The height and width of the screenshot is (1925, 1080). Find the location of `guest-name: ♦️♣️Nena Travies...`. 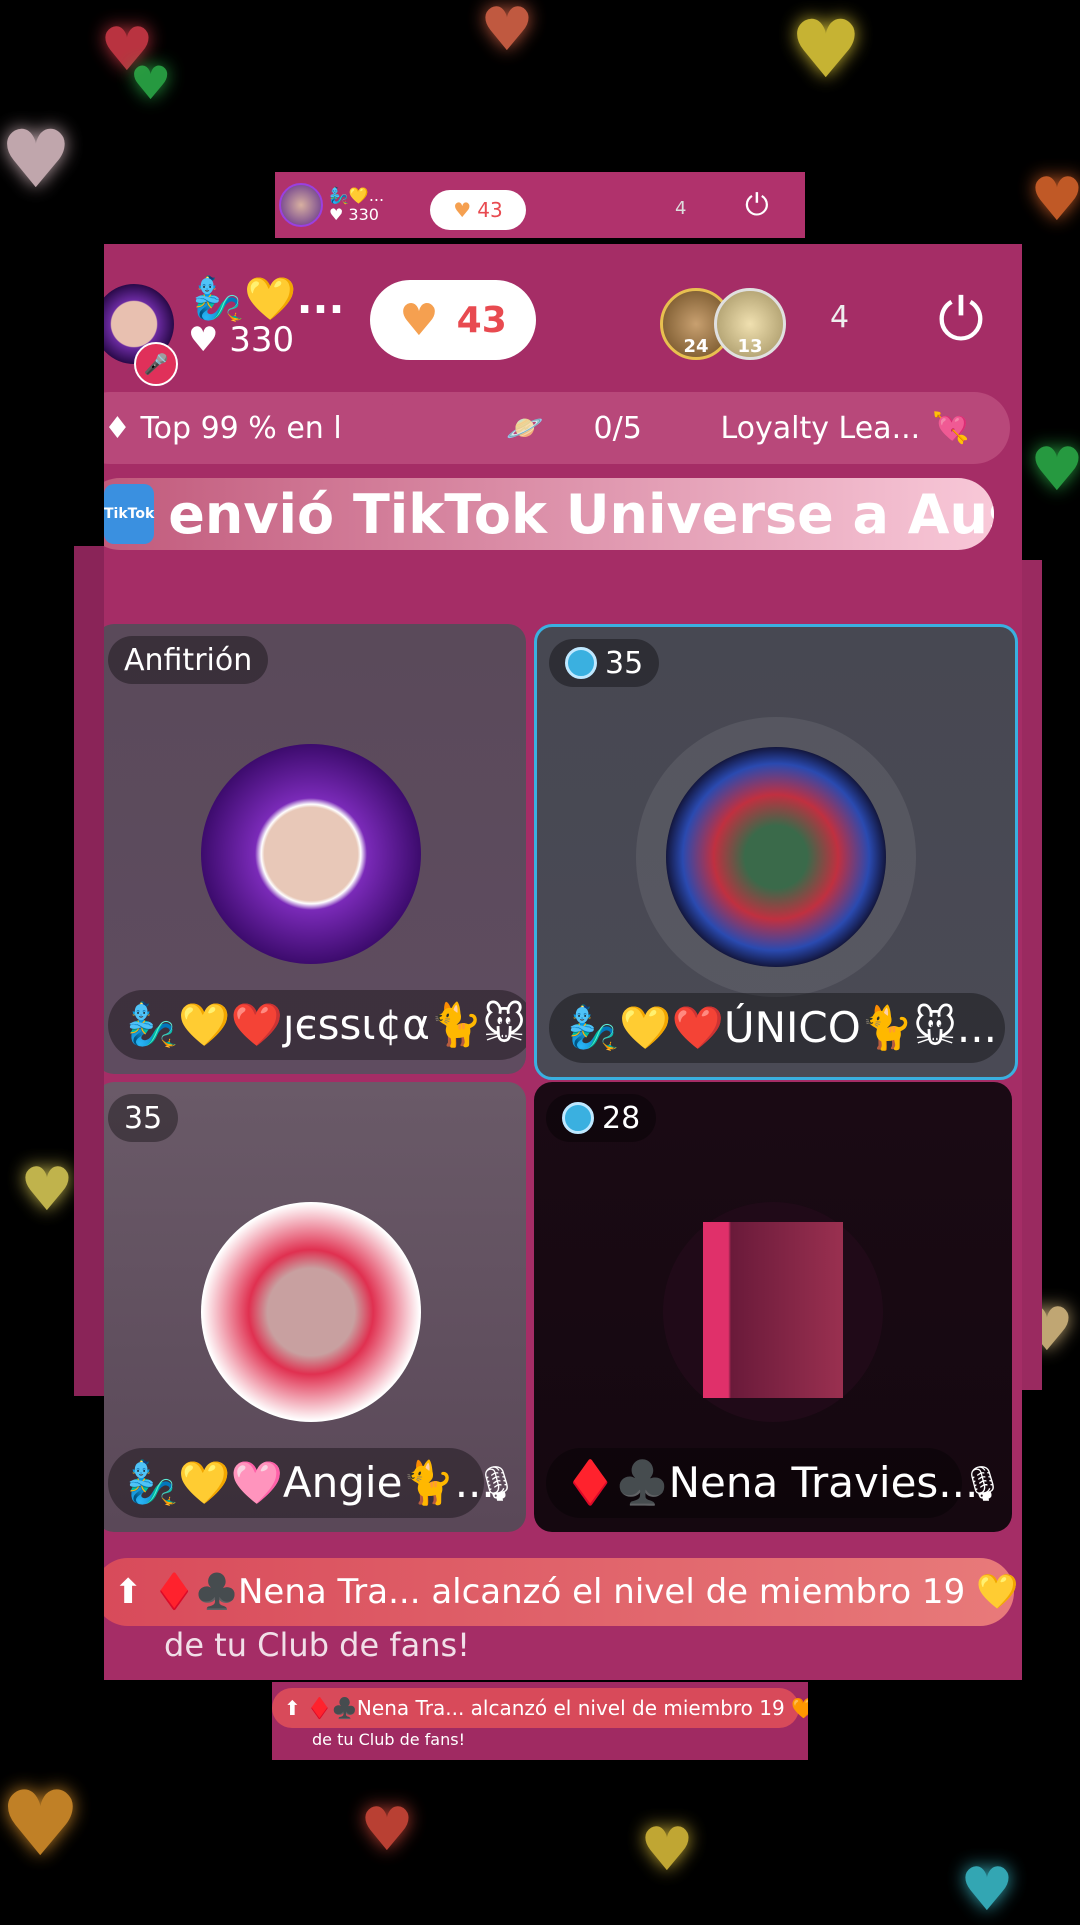

guest-name: ♦️♣️Nena Travies... is located at coordinates (762, 1483).